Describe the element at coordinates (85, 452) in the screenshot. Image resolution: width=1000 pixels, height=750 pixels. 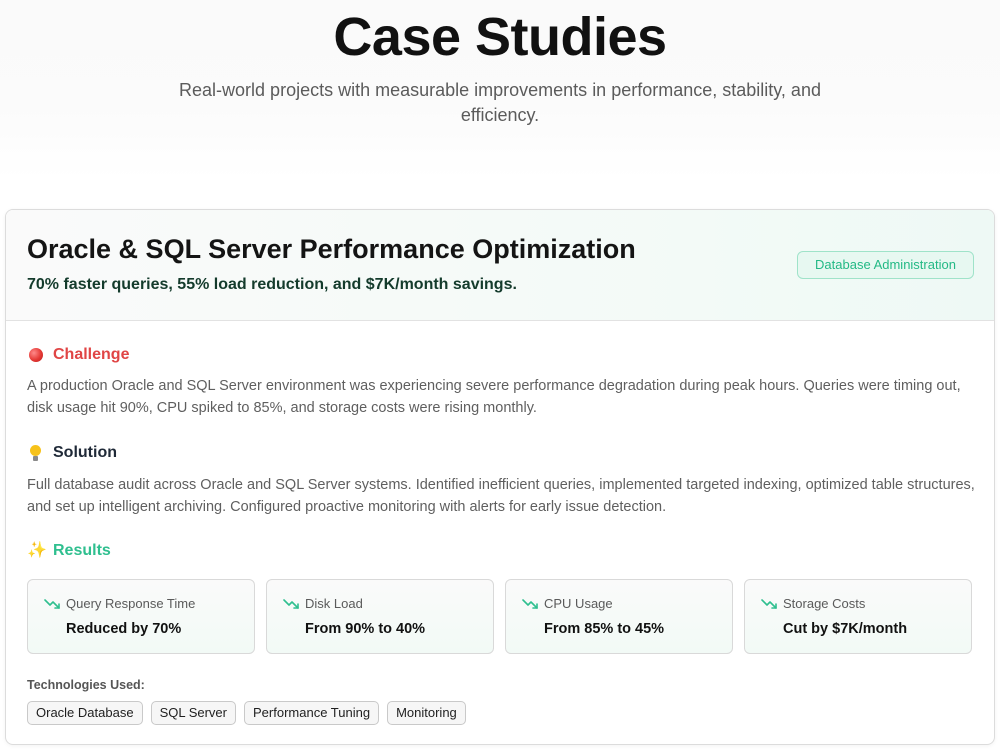
I see `solution-heading-label: Solution` at that location.